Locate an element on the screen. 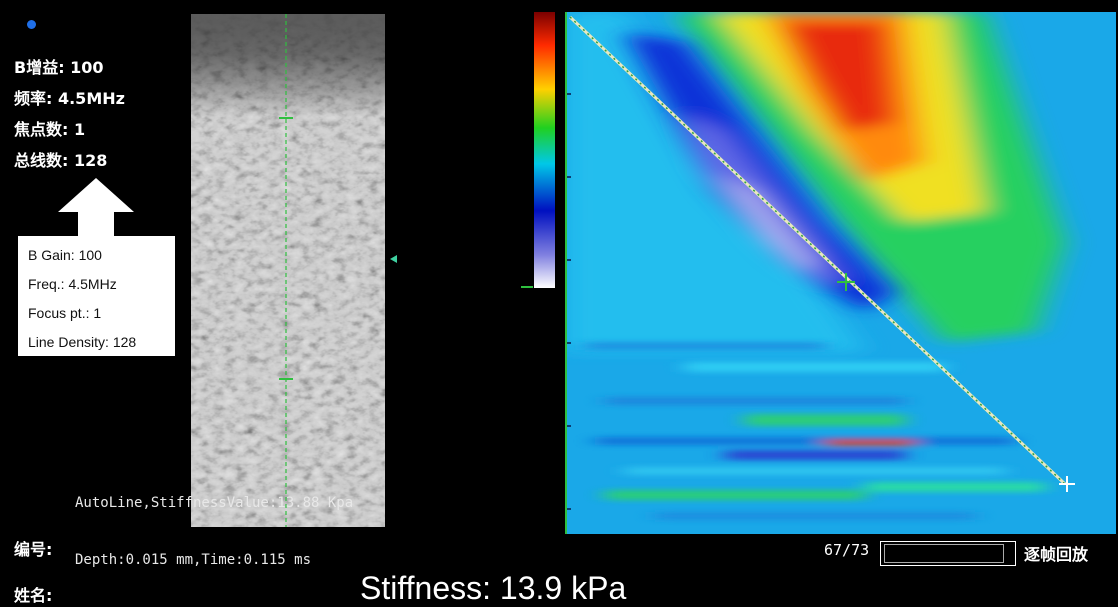 This screenshot has height=607, width=1118. param-b-gain-en: B Gain: 100 is located at coordinates (65, 255).